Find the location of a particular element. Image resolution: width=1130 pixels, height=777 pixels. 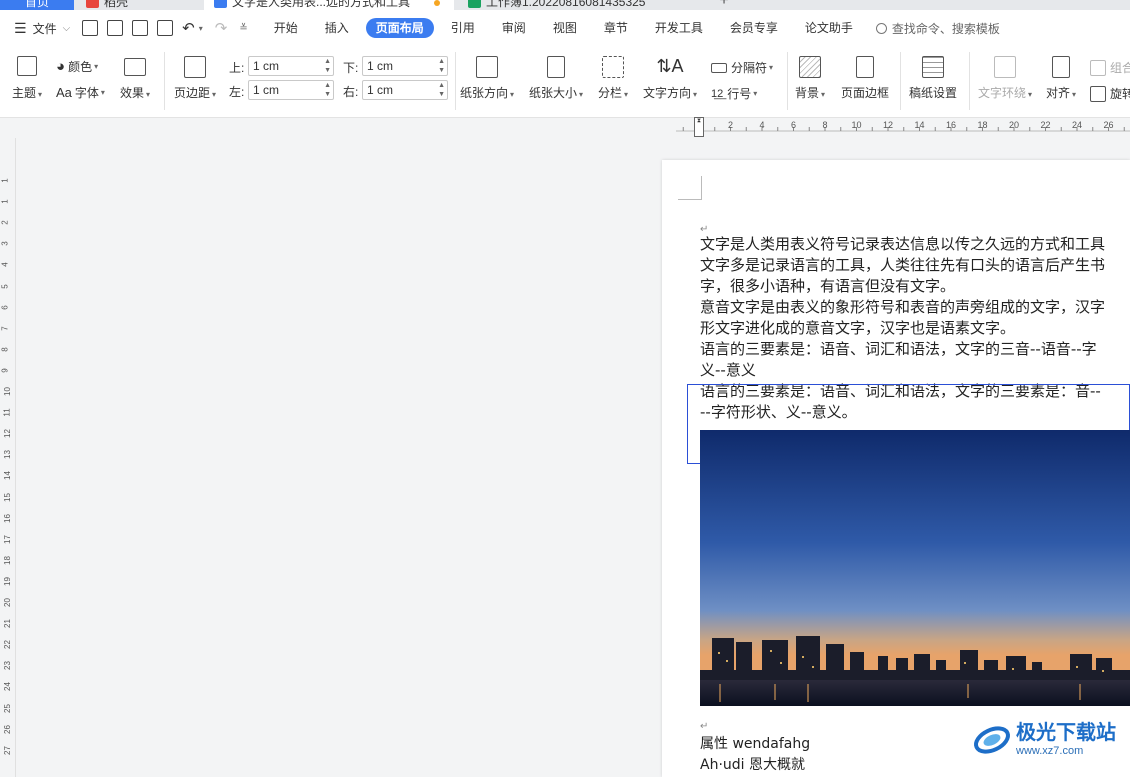

document-line: 字，很多小语种，有语言但没有文字。 is located at coordinates (827, 286).